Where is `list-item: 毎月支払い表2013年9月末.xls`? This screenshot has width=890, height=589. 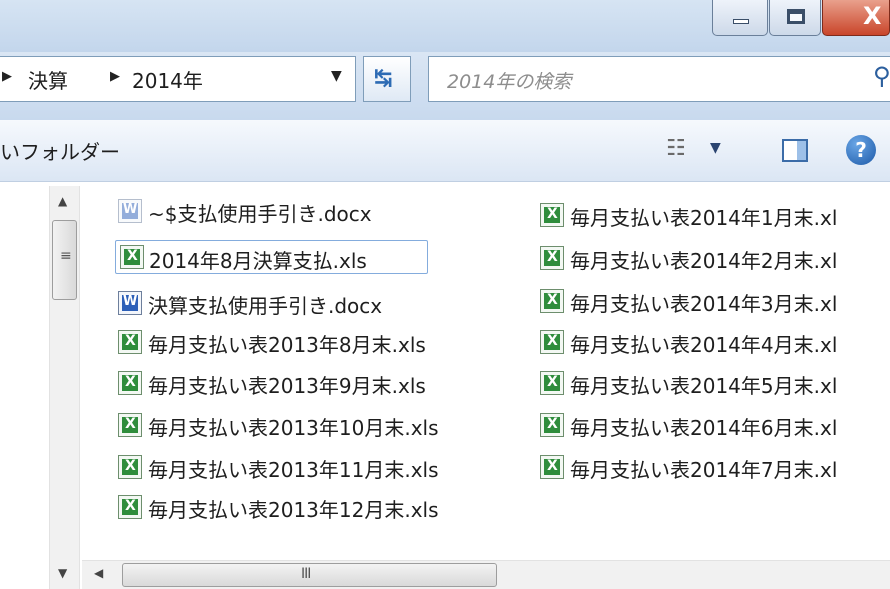
list-item: 毎月支払い表2013年9月末.xls is located at coordinates (308, 383).